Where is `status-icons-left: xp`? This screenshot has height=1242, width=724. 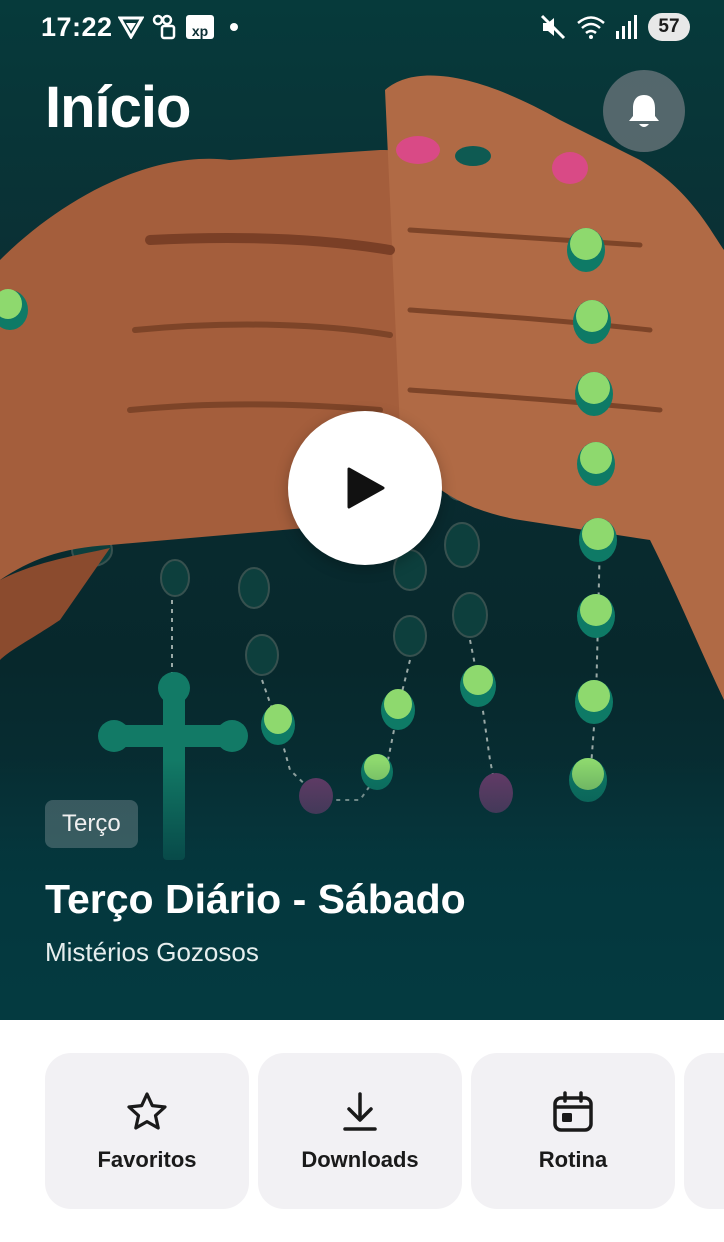
status-icons-left: xp is located at coordinates (178, 27).